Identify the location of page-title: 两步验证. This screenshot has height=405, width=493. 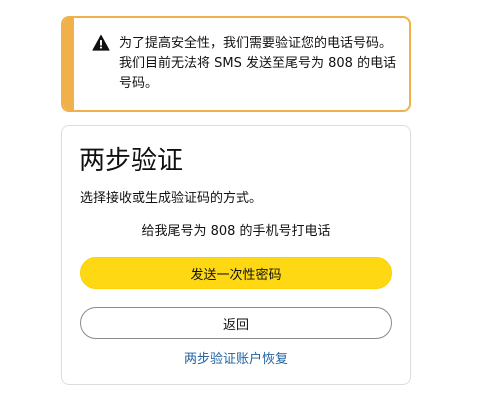
(131, 161).